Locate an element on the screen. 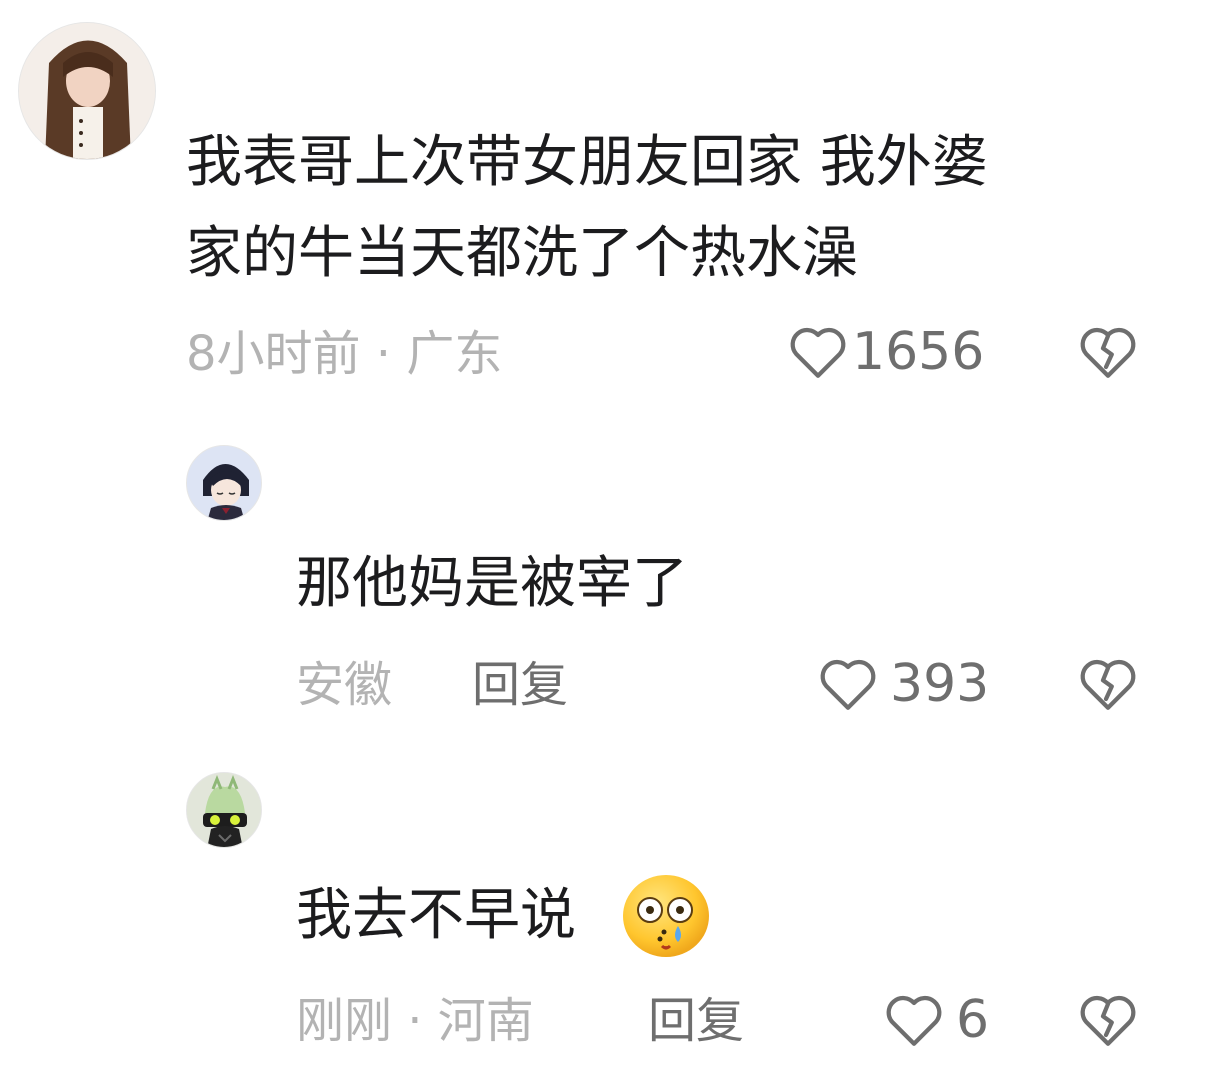  avatar-cartoon-creature-image is located at coordinates (224, 810).